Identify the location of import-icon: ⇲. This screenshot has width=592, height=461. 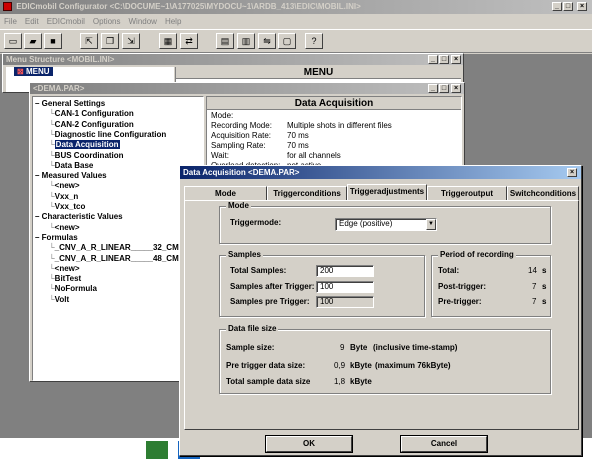
(131, 41).